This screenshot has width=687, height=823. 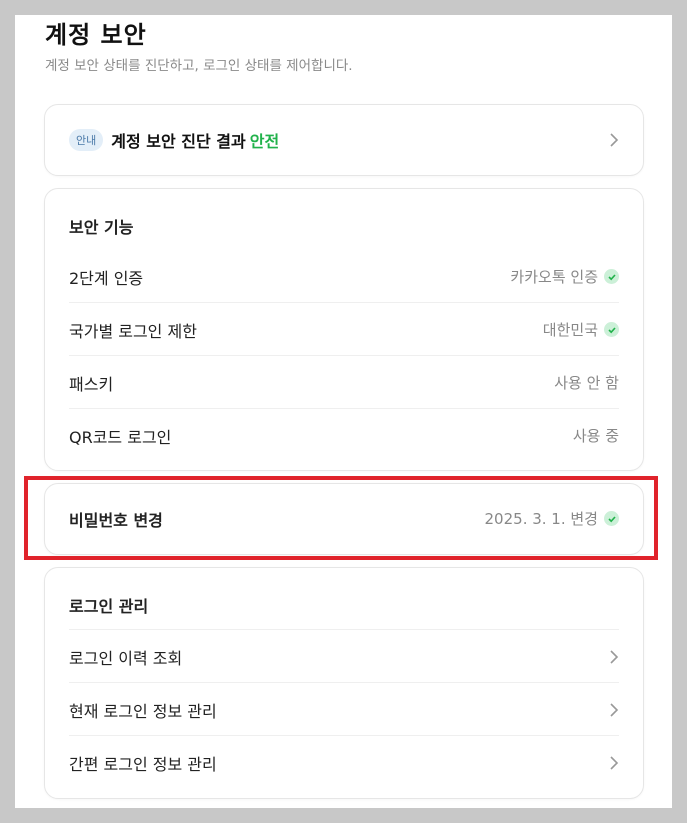 I want to click on country-restriction-label: 국가별 로그인 제한, so click(x=133, y=331).